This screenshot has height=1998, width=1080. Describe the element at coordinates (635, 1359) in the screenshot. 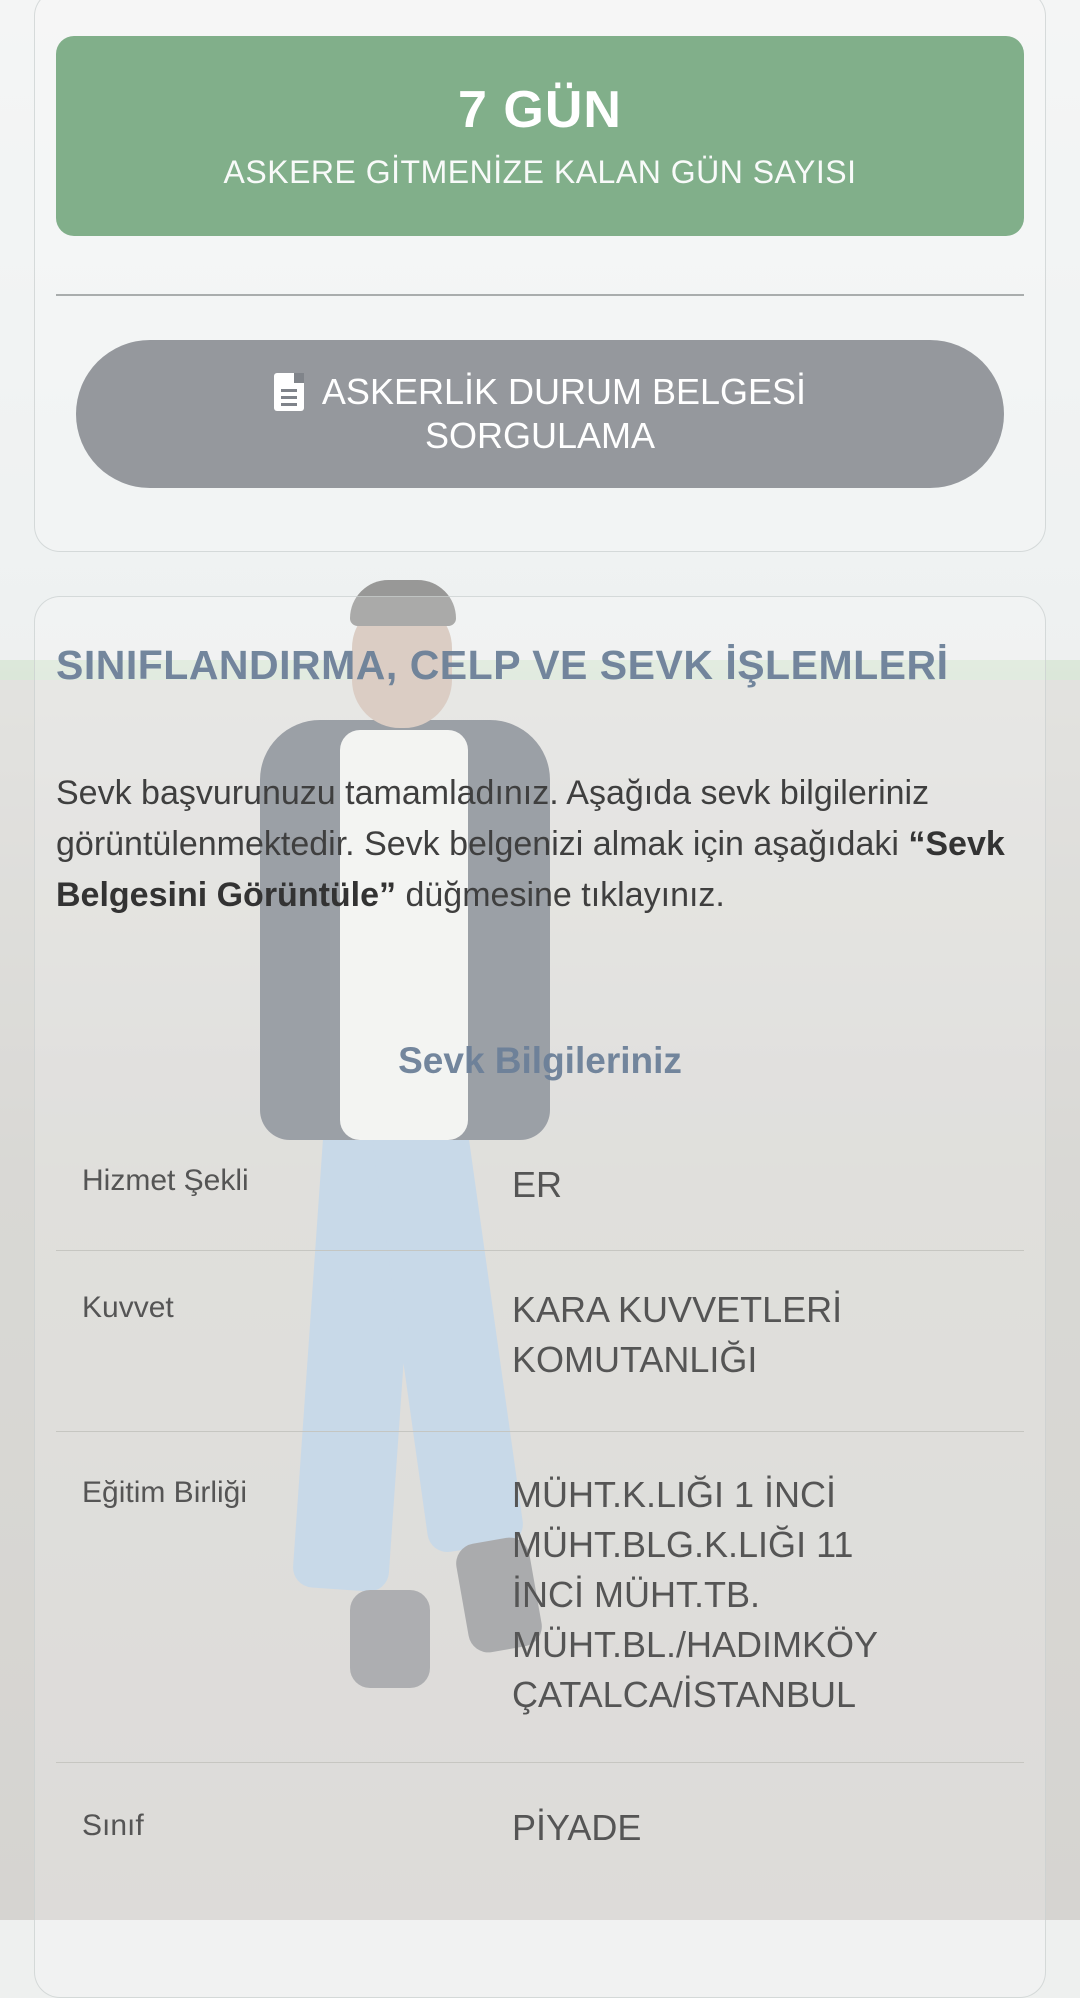

I see `row-value-line: KOMUTANLIĞI` at that location.